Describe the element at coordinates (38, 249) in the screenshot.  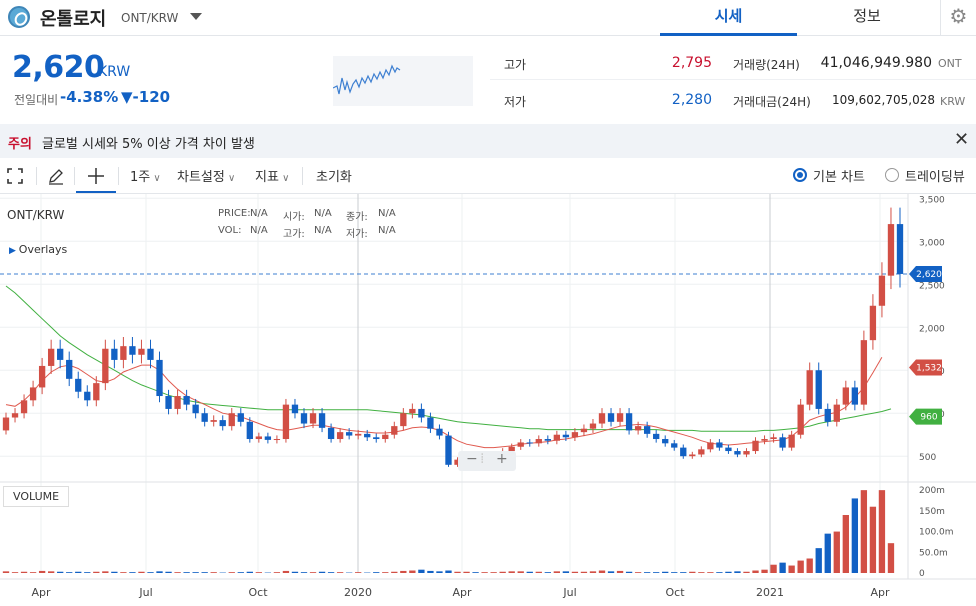
I see `overlays-toggle: ▶ Overlays` at that location.